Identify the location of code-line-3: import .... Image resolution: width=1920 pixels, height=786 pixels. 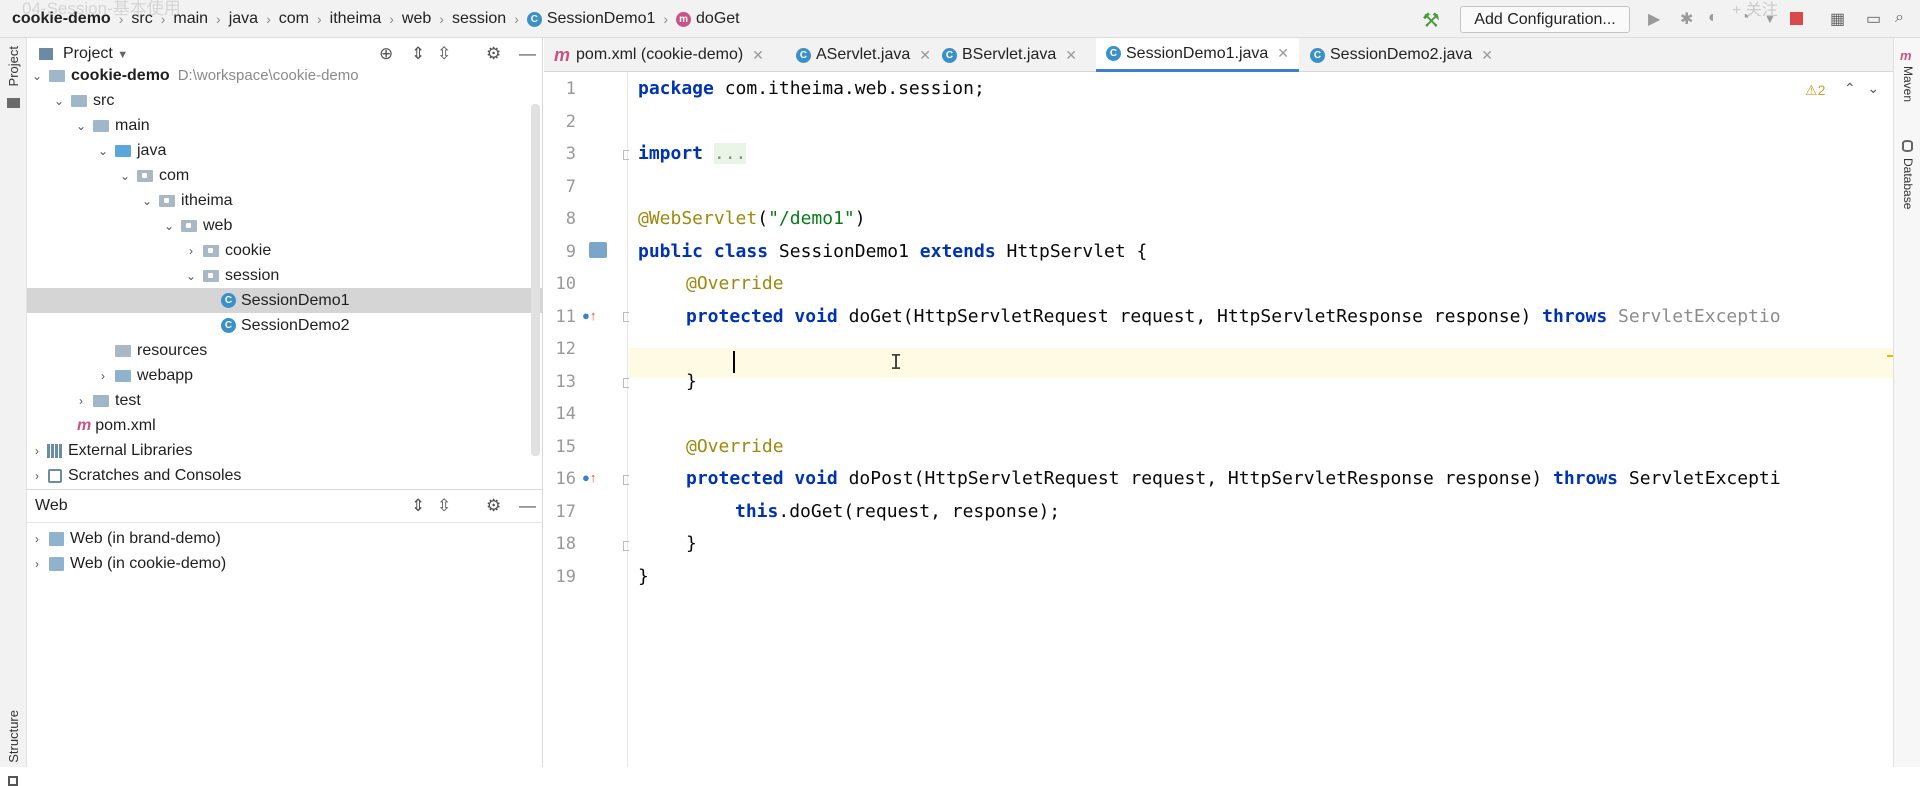
(692, 153).